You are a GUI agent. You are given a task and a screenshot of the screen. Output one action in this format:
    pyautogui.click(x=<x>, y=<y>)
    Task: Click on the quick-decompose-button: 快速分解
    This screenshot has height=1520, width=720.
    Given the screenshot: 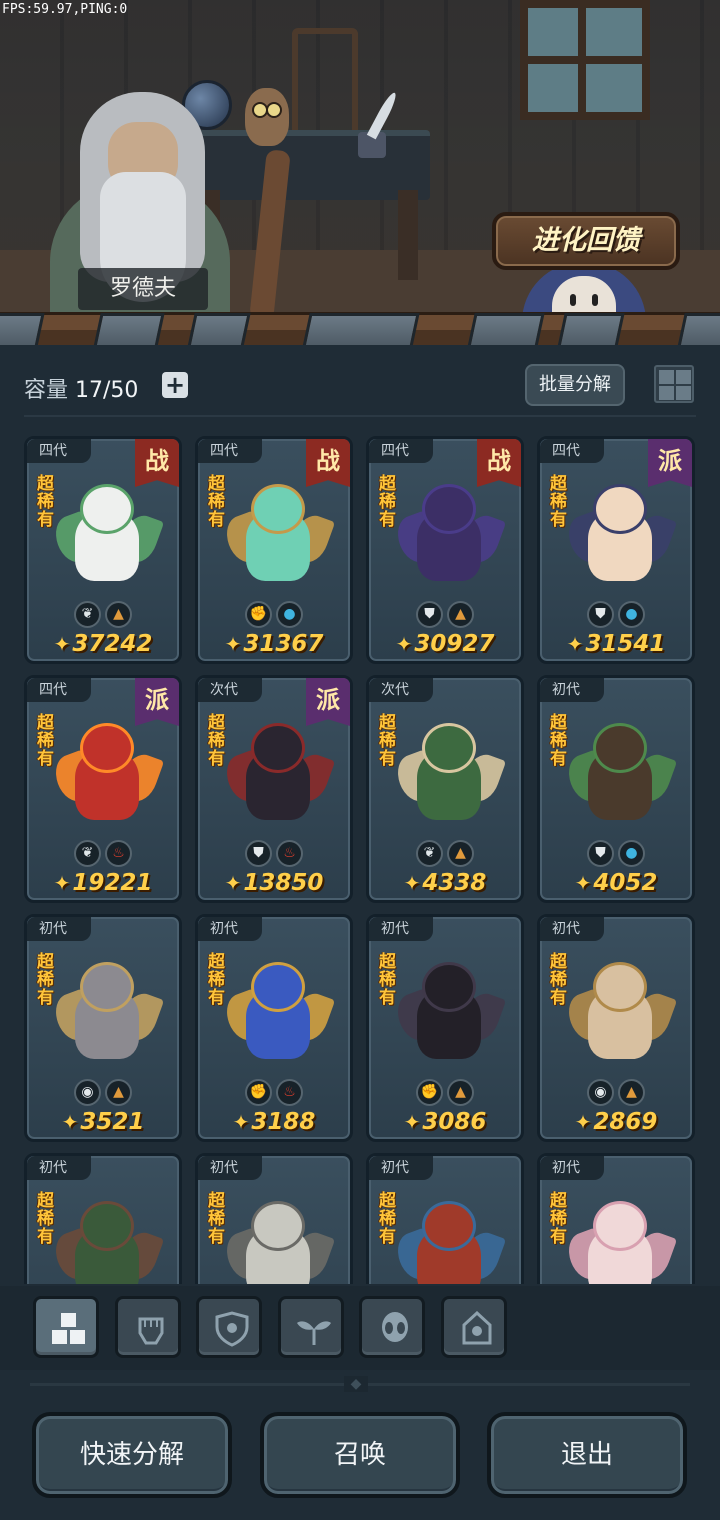 What is the action you would take?
    pyautogui.click(x=132, y=1455)
    